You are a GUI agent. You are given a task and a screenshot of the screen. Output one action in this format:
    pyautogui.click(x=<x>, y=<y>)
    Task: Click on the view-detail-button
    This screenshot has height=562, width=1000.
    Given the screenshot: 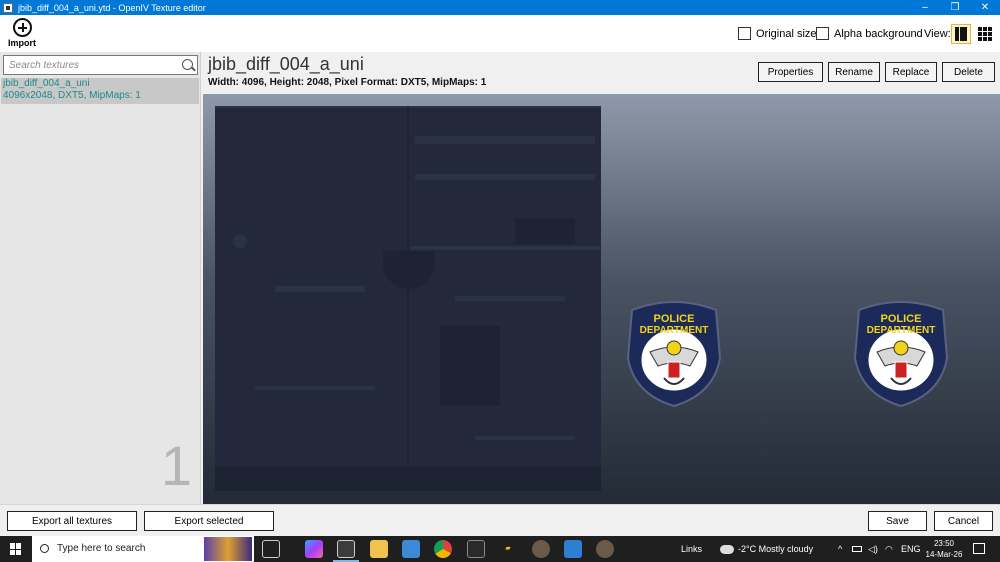 What is the action you would take?
    pyautogui.click(x=961, y=34)
    